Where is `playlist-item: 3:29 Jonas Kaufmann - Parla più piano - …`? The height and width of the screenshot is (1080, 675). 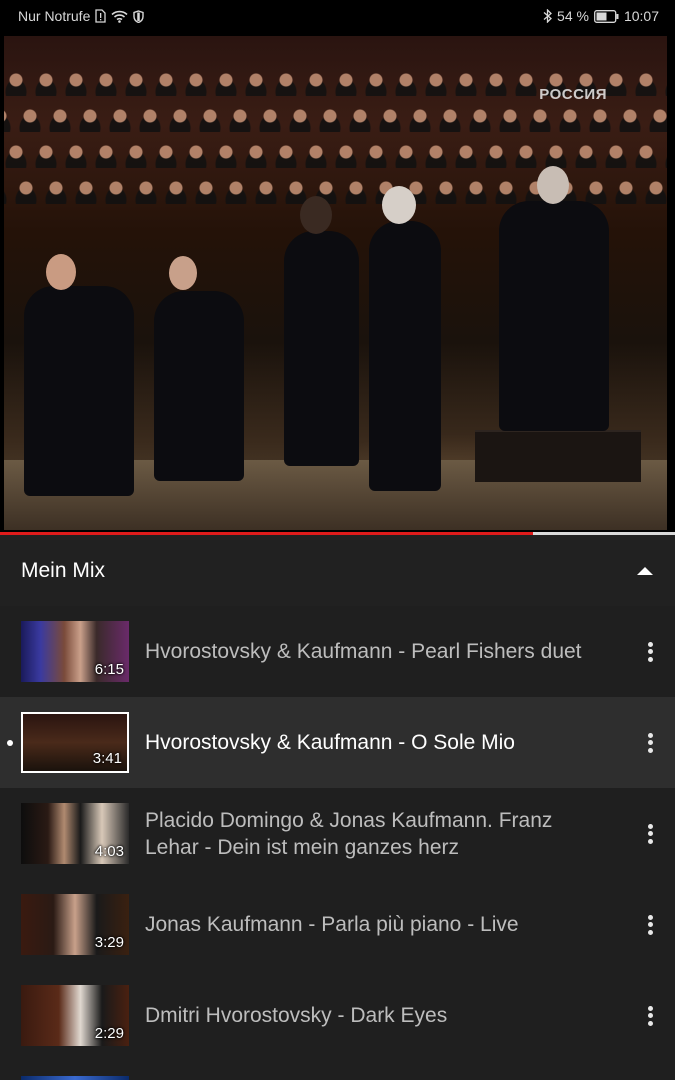 playlist-item: 3:29 Jonas Kaufmann - Parla più piano - … is located at coordinates (337, 924).